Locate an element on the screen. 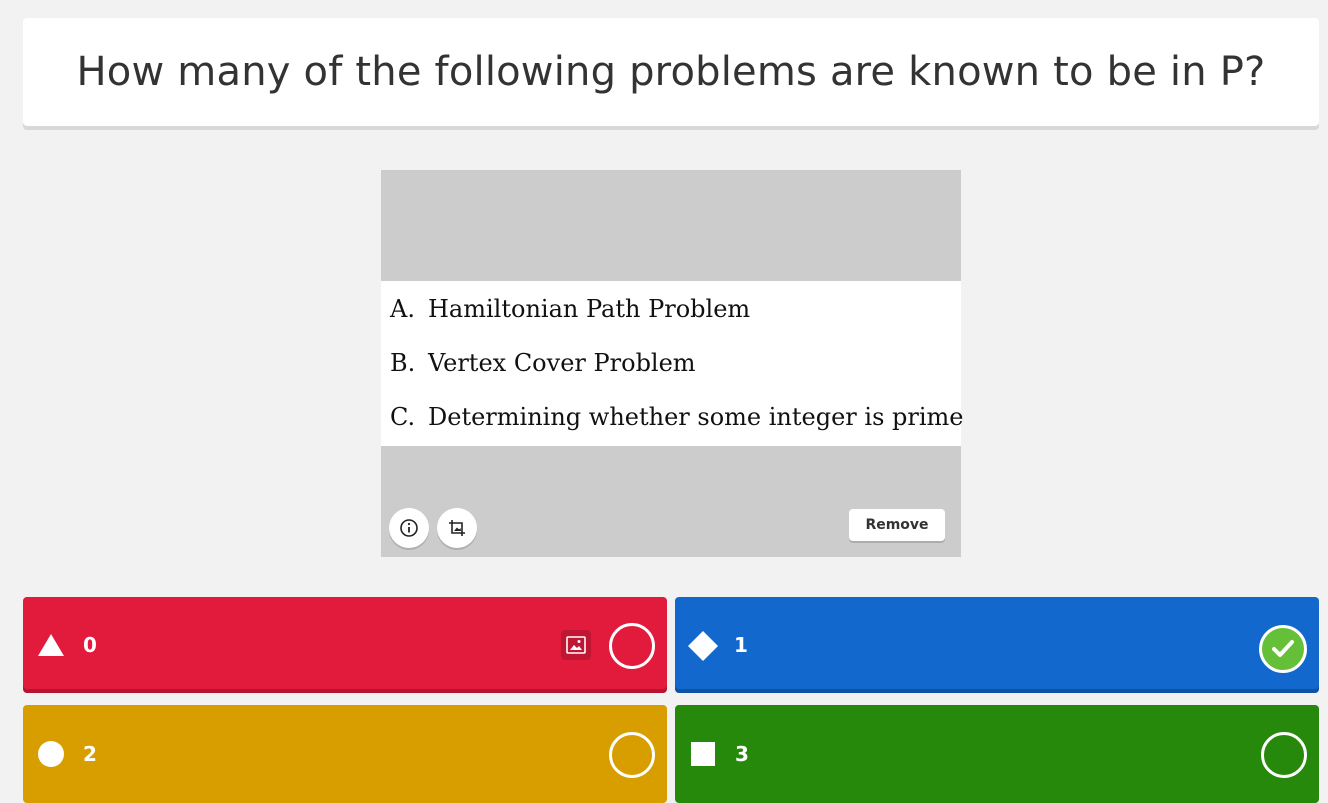 The image size is (1328, 803). image-info-button is located at coordinates (409, 528).